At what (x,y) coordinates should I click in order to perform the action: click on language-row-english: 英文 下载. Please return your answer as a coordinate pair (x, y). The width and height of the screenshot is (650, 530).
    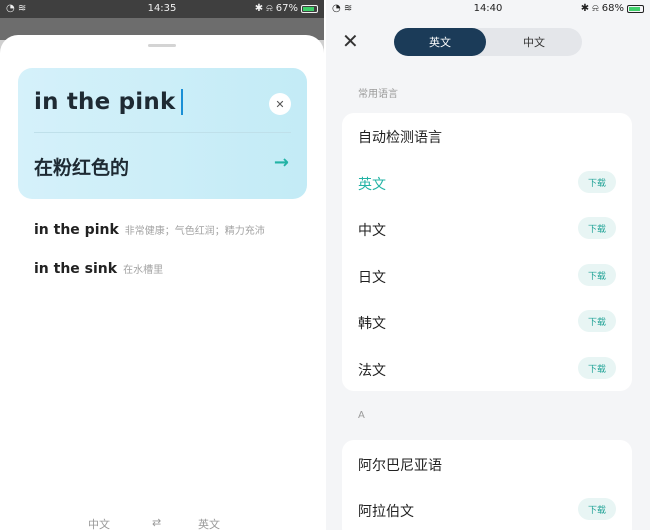
    Looking at the image, I should click on (487, 183).